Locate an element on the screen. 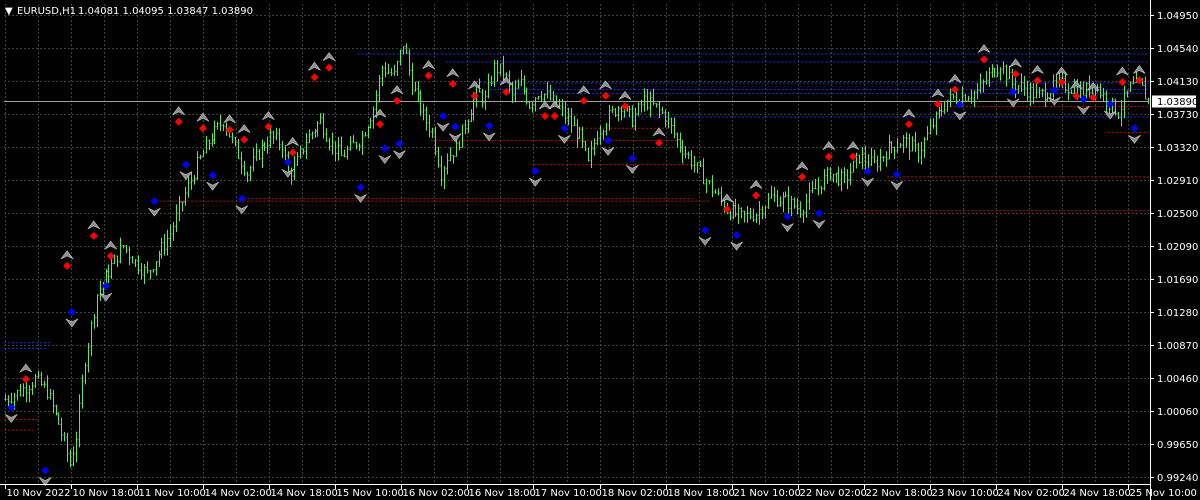 Image resolution: width=1200 pixels, height=500 pixels. time-tick-label: 17 Nov 10:00 is located at coordinates (568, 493).